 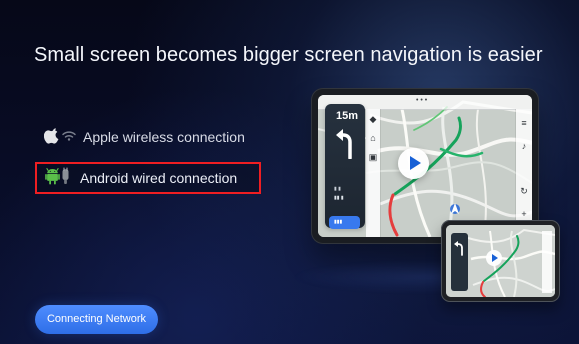 I want to click on left-turn-arrow-icon, so click(x=344, y=144).